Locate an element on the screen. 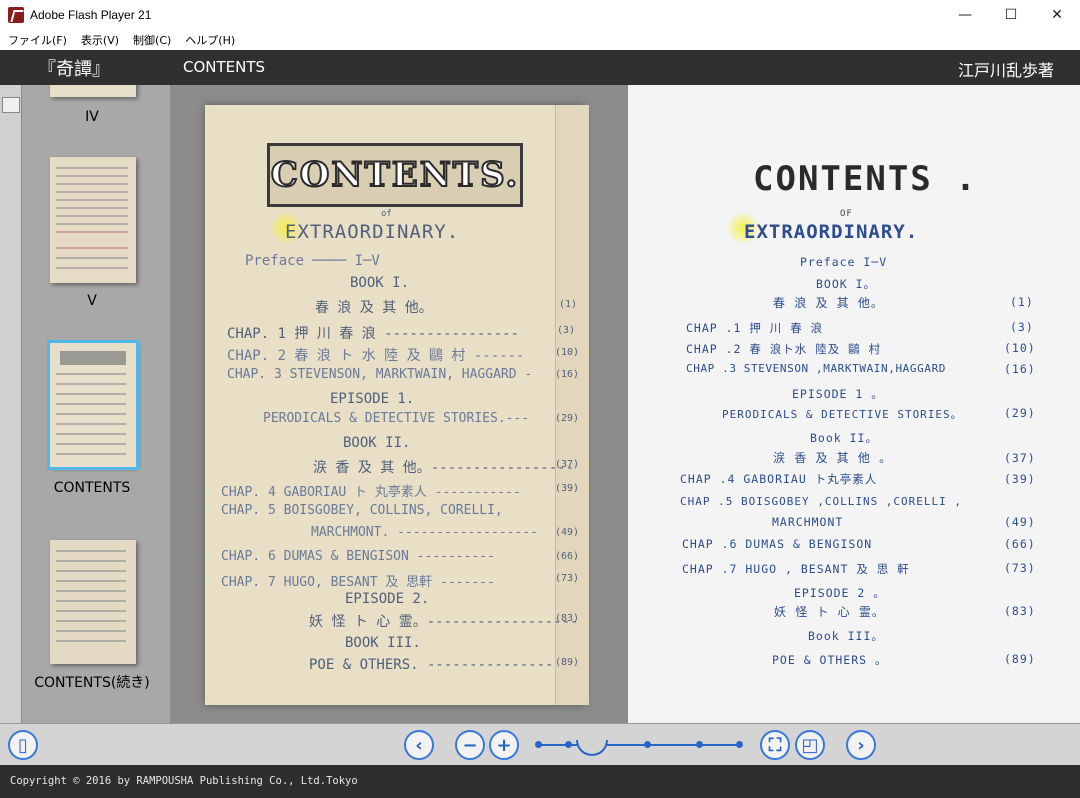 Image resolution: width=1080 pixels, height=798 pixels. flash-player-icon is located at coordinates (16, 15).